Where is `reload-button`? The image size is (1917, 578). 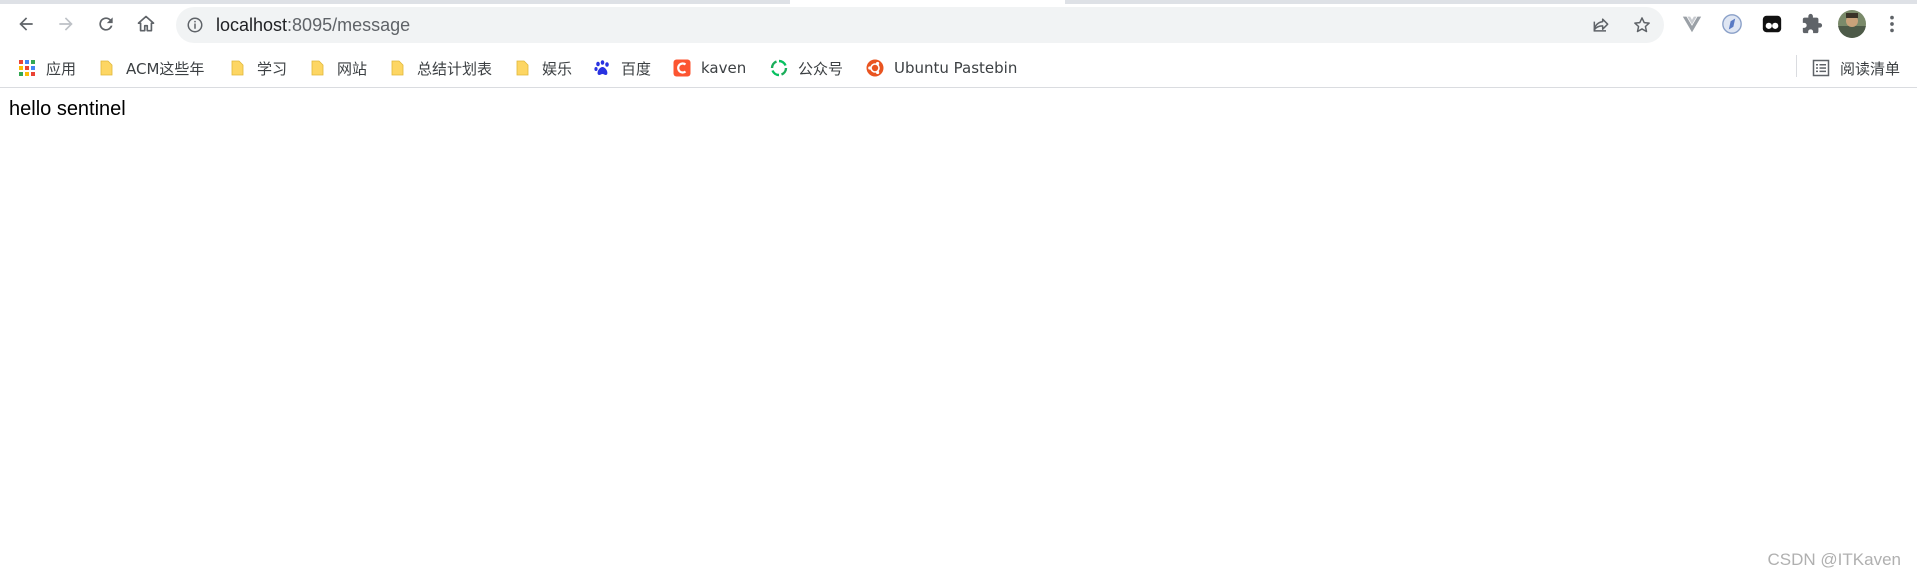 reload-button is located at coordinates (106, 24).